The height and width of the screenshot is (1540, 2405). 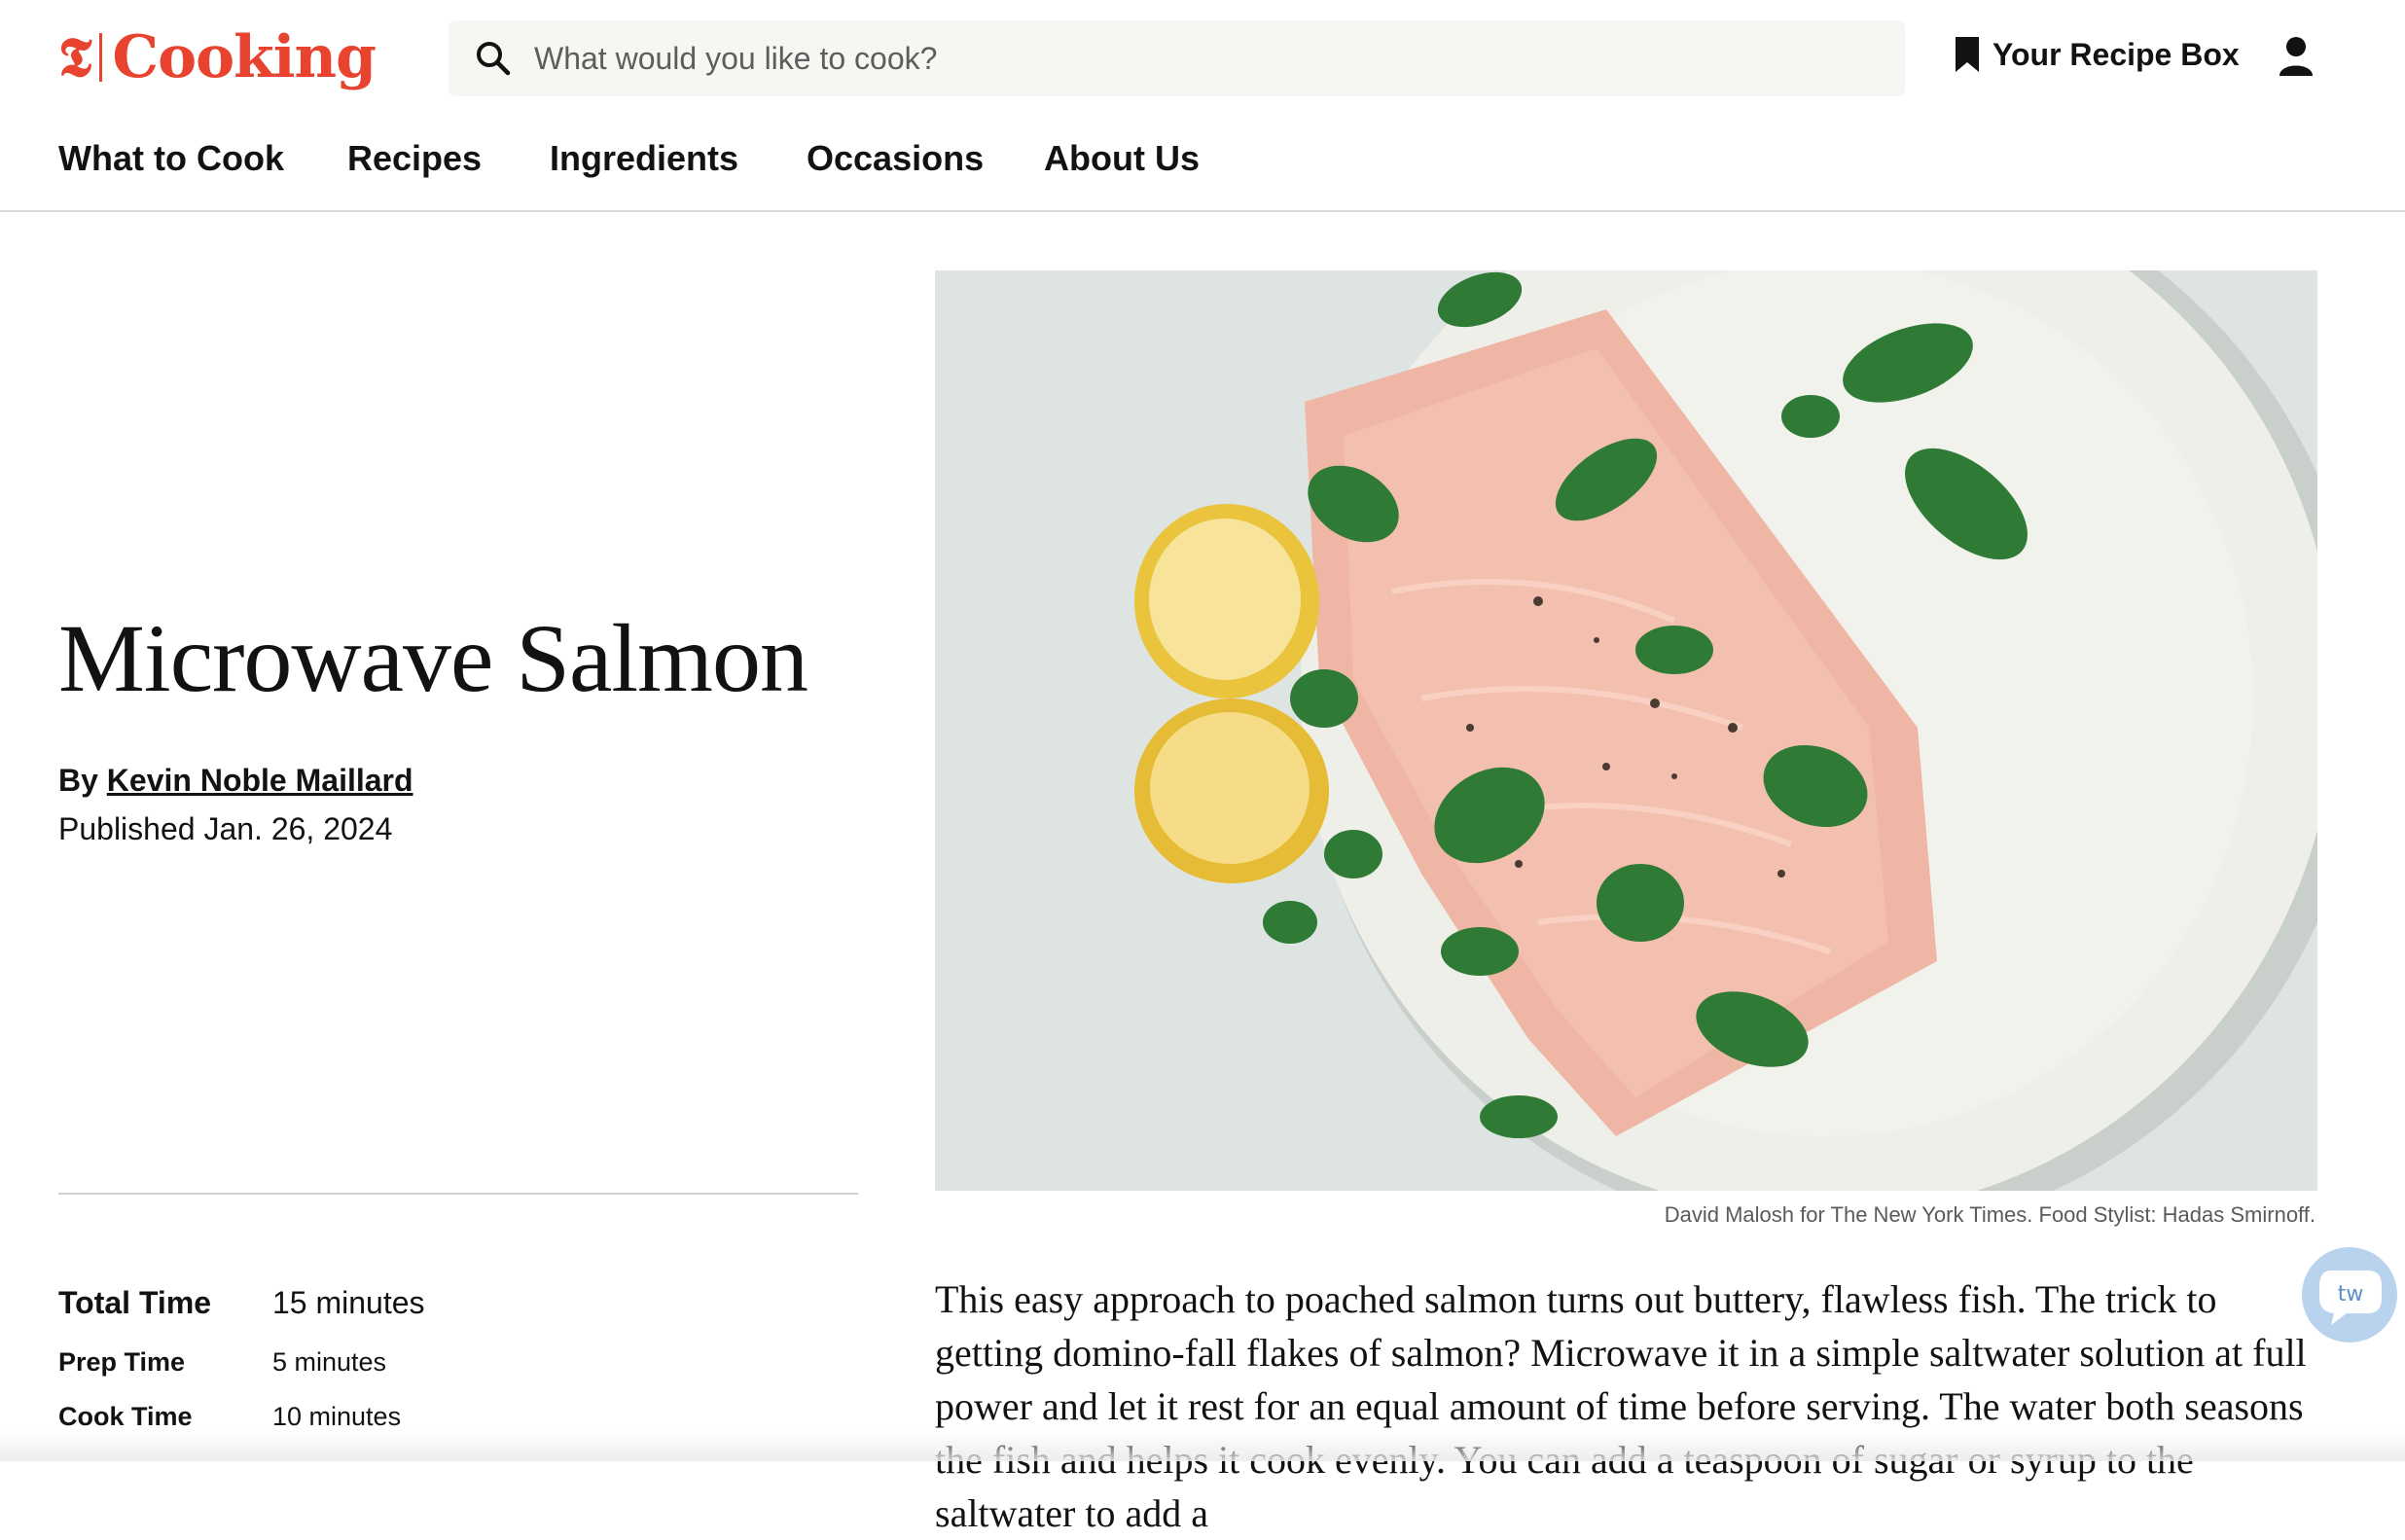 I want to click on nav-ingredients: Ingredients, so click(x=644, y=158).